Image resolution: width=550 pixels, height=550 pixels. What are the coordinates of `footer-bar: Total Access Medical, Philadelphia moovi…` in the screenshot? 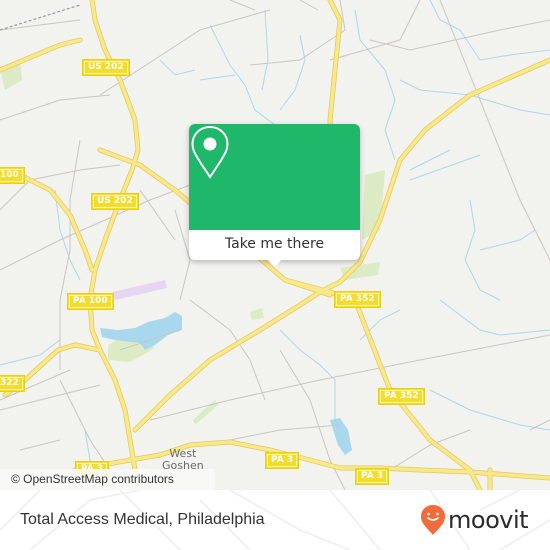 It's located at (275, 520).